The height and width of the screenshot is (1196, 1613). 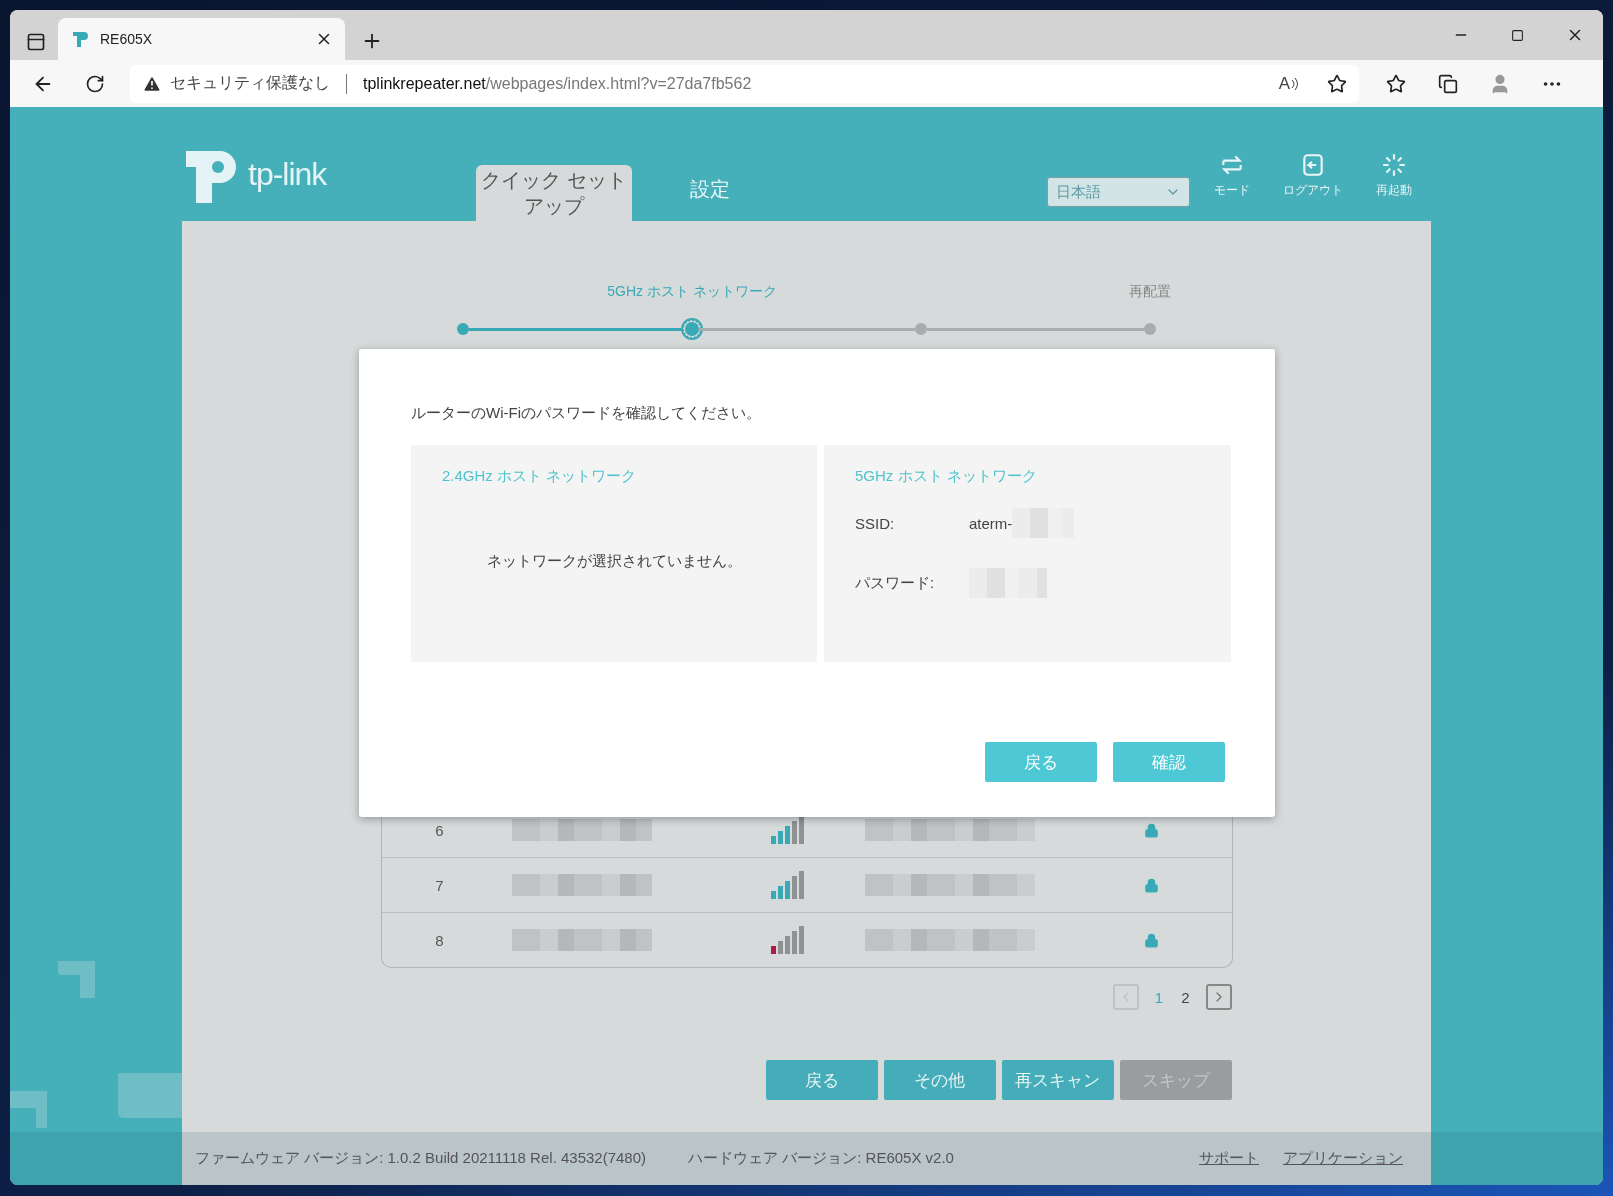 What do you see at coordinates (287, 174) in the screenshot?
I see `logo-text: tp-link` at bounding box center [287, 174].